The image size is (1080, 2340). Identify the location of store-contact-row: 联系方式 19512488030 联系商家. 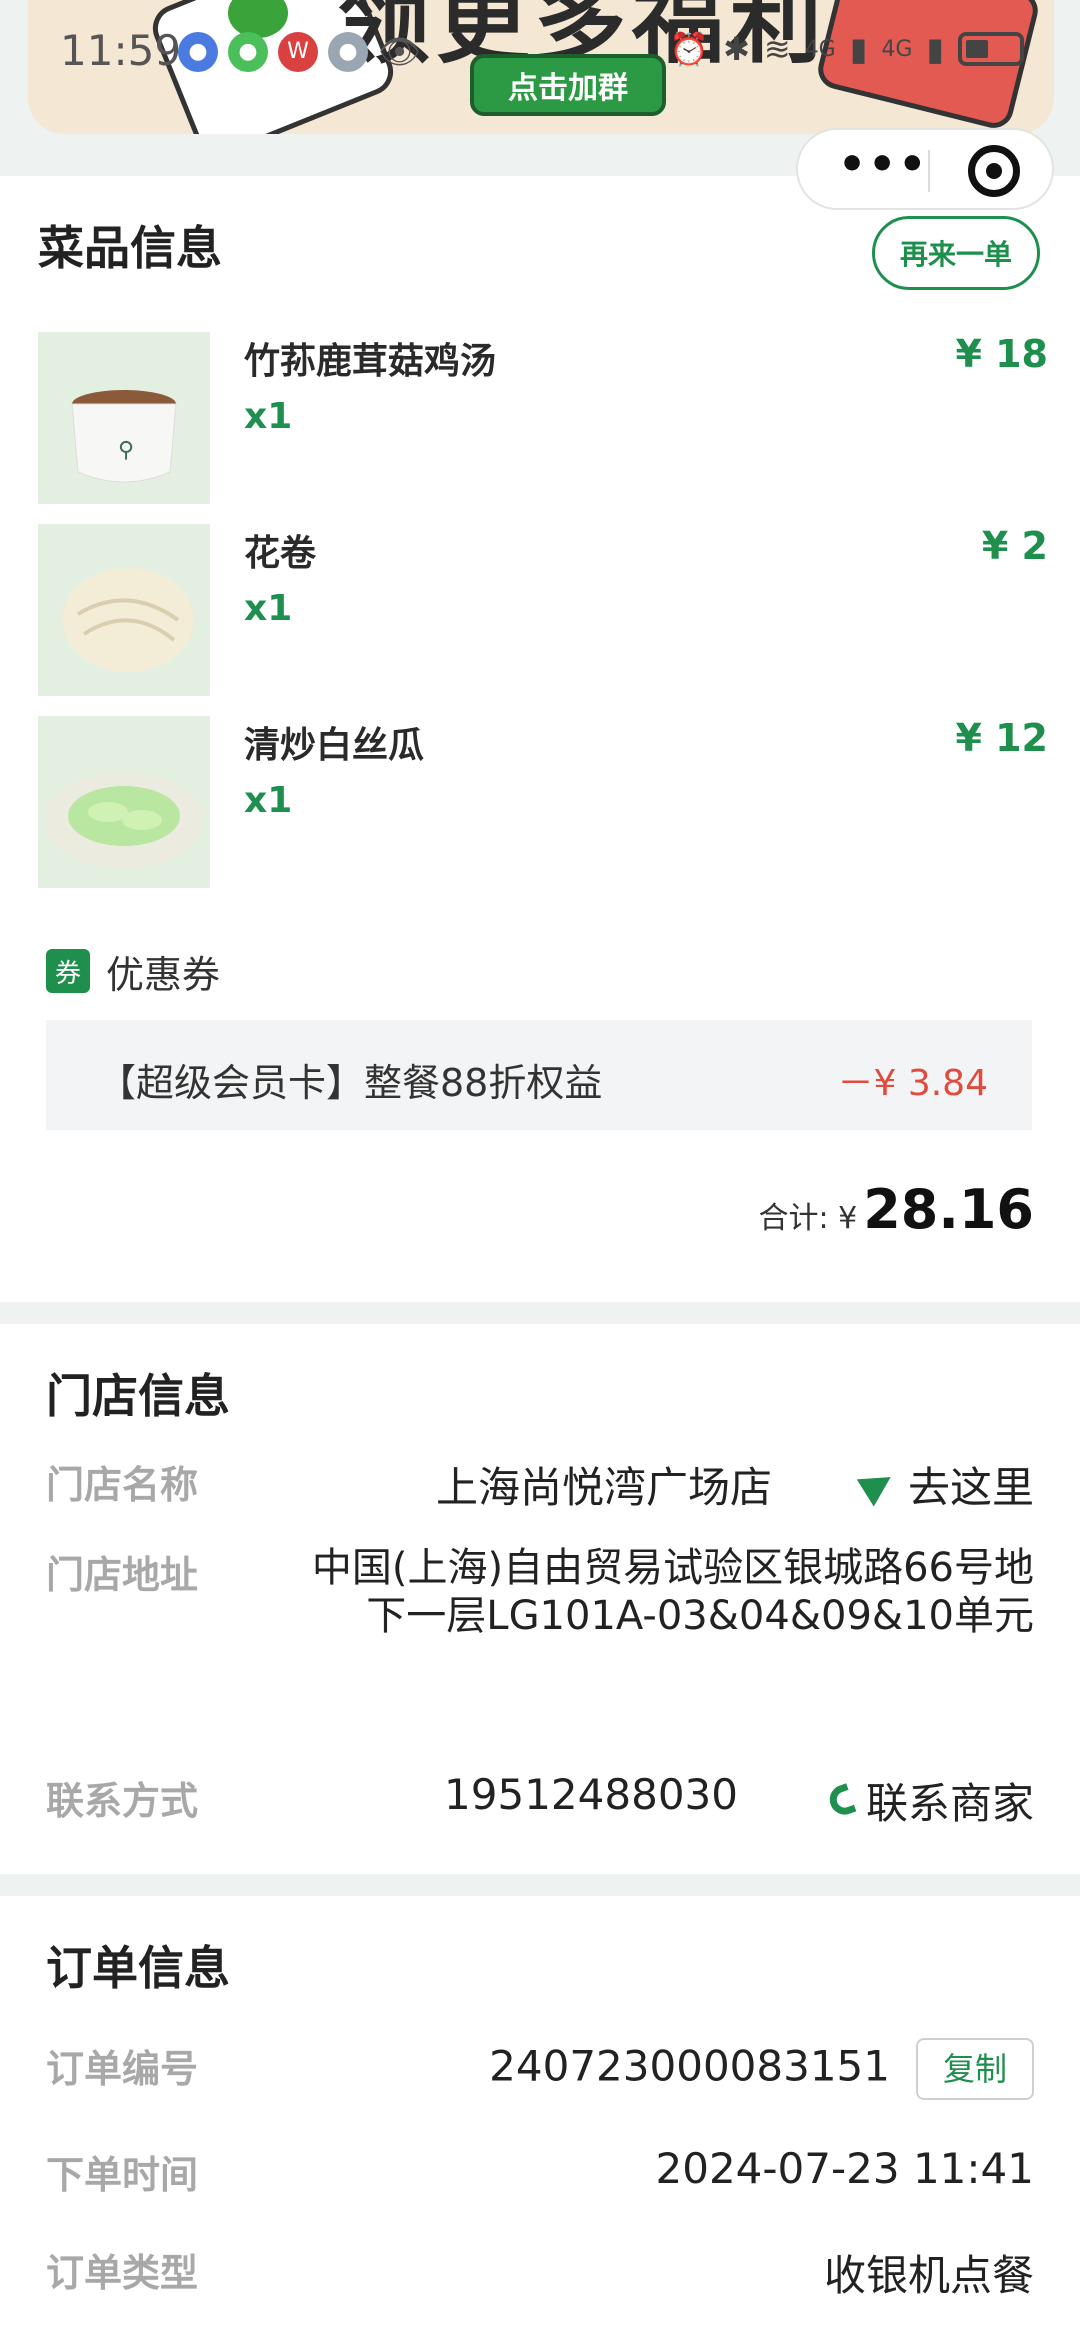
(540, 1800).